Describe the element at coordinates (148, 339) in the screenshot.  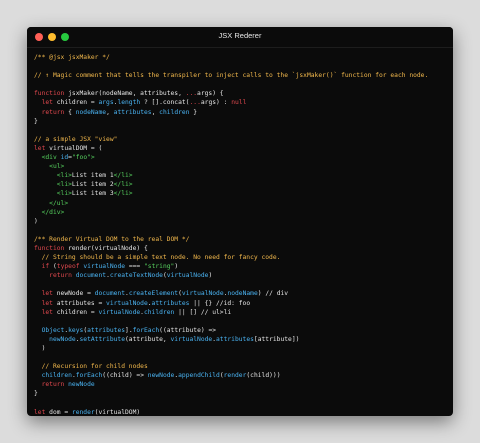
I see `code-token: (attribute,` at that location.